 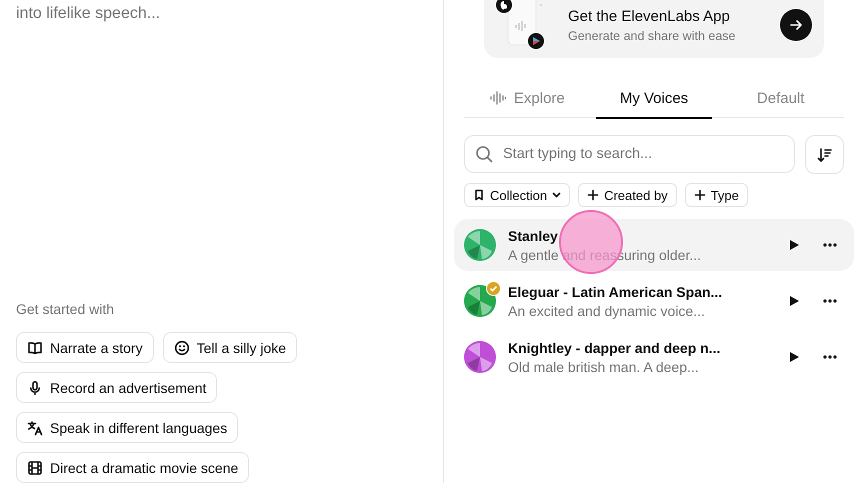 What do you see at coordinates (654, 99) in the screenshot?
I see `tab: My Voices` at bounding box center [654, 99].